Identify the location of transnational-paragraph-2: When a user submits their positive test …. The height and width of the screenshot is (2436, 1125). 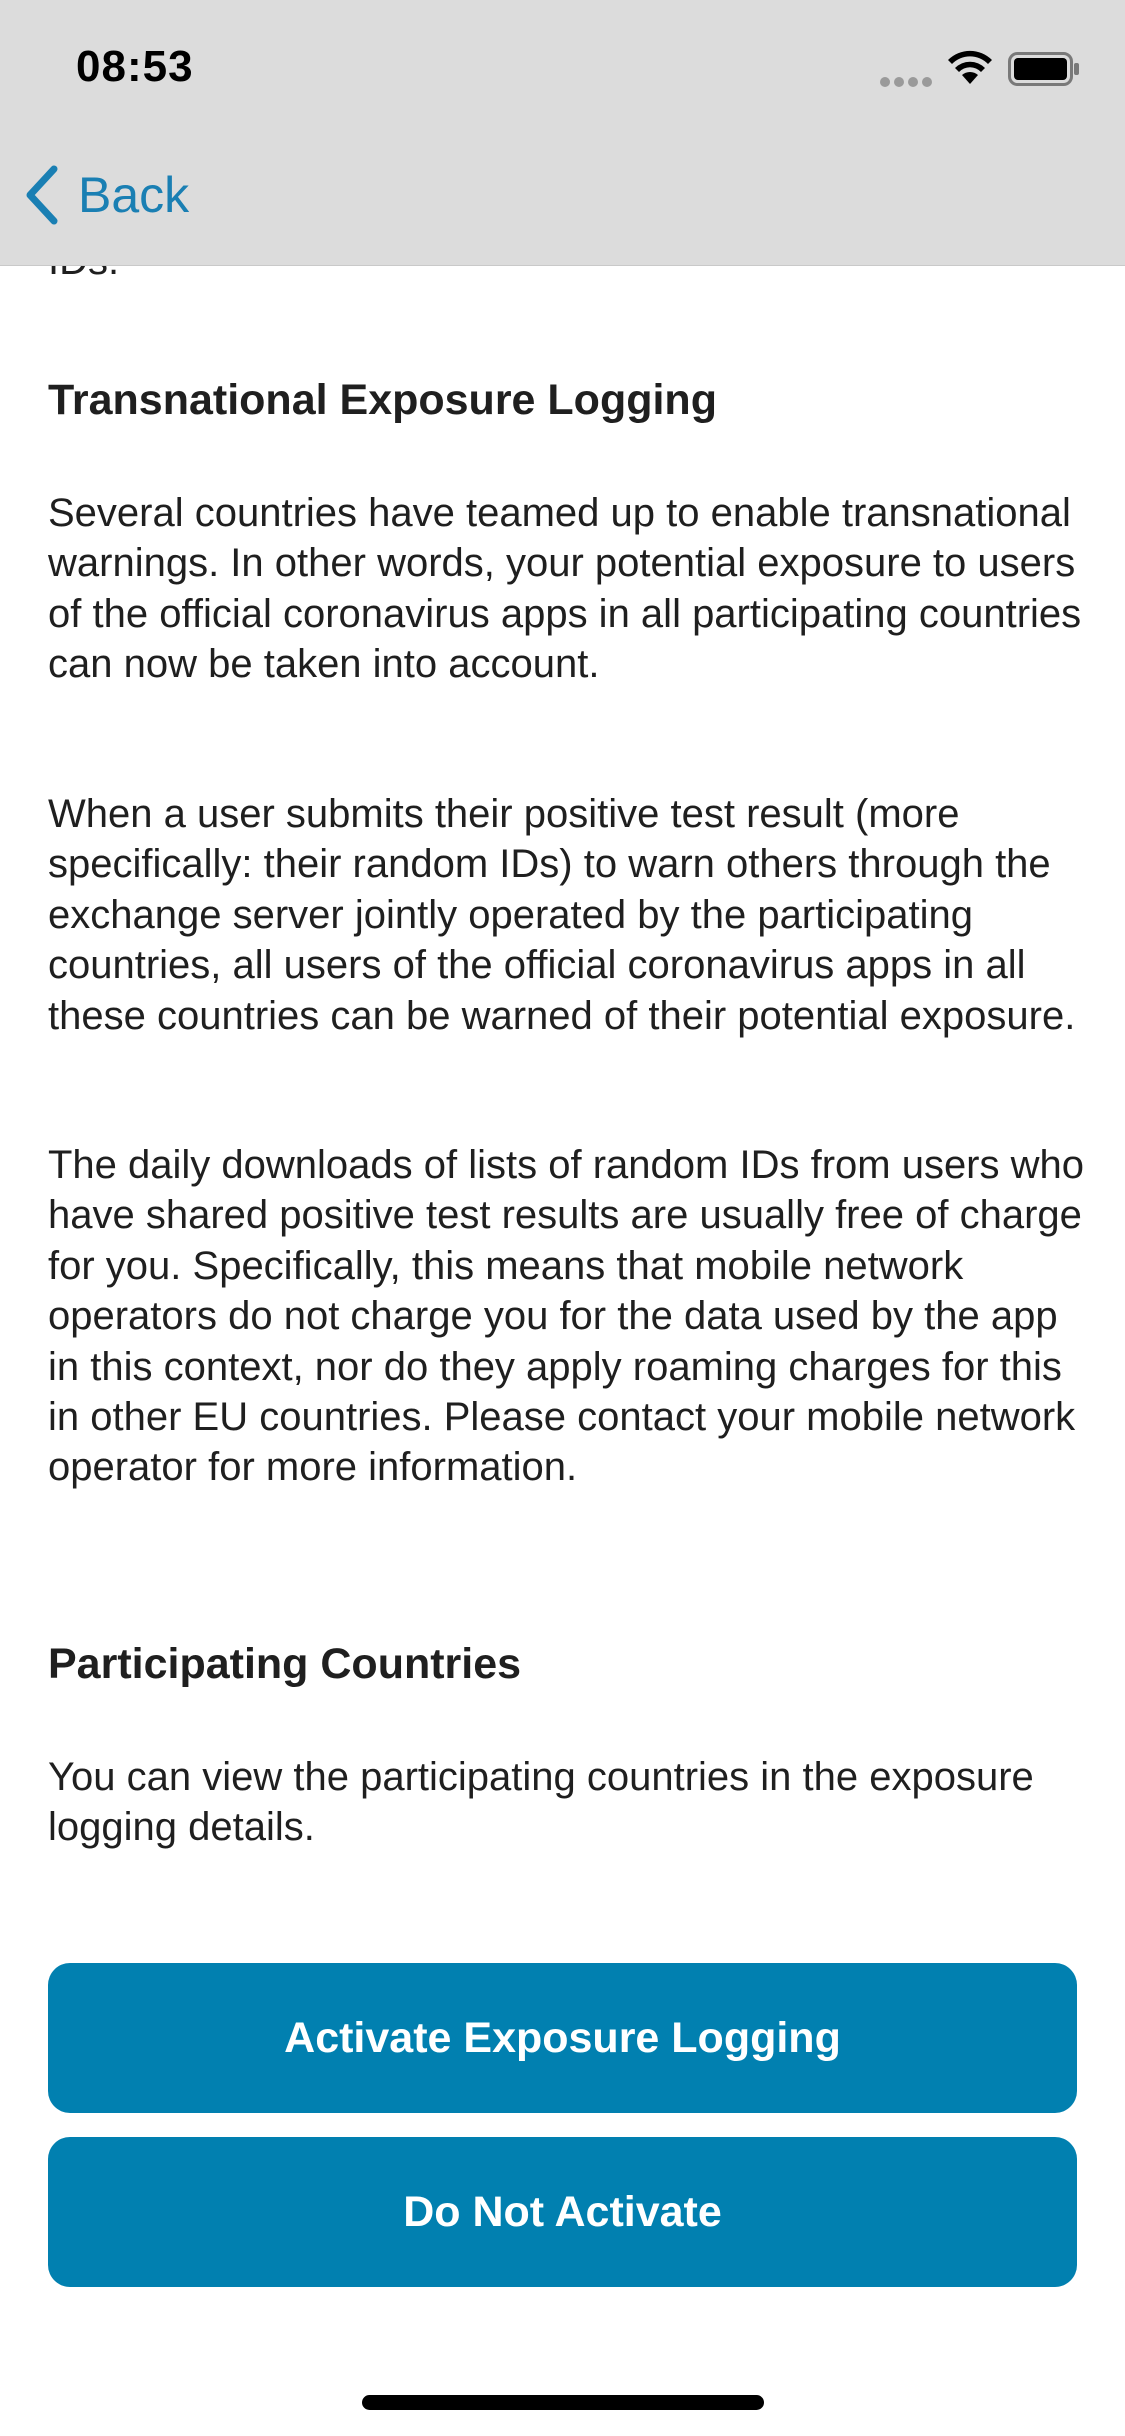
(562, 915).